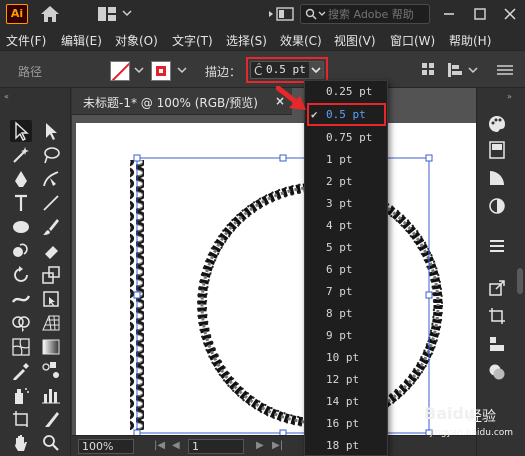 Image resolution: width=525 pixels, height=456 pixels. I want to click on menu-file: 文件(F), so click(26, 40).